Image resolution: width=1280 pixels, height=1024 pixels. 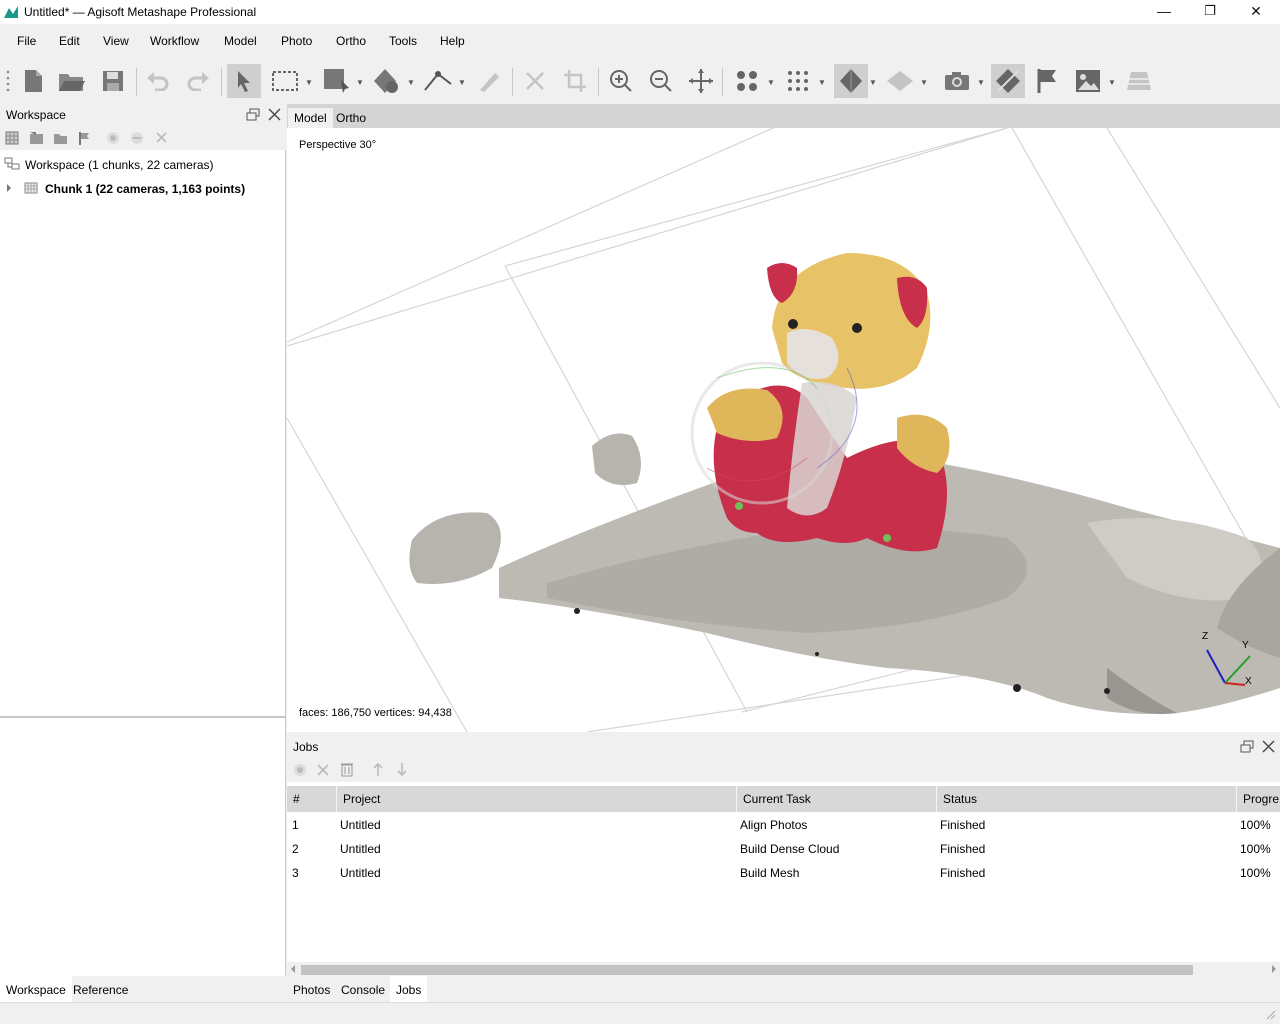 What do you see at coordinates (1268, 746) in the screenshot?
I see `close-jobs-panel-icon` at bounding box center [1268, 746].